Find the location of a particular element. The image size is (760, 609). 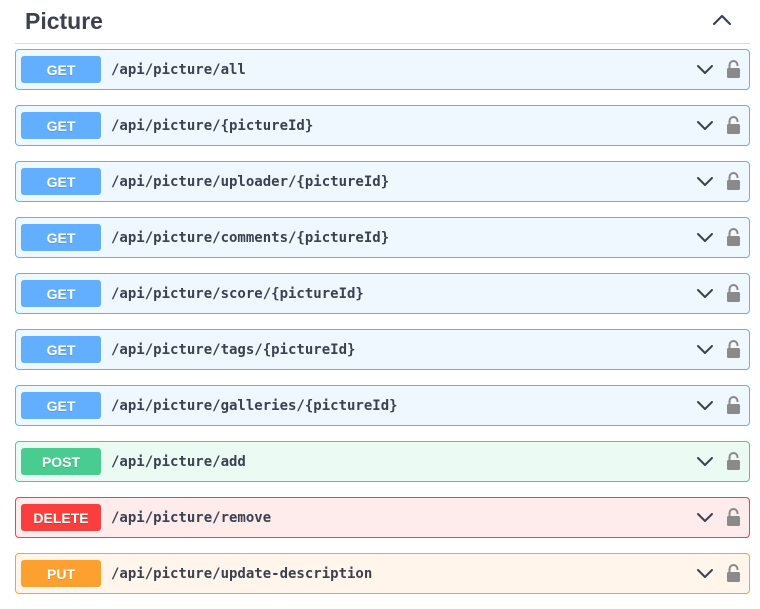

operation-path: /api/picture/uploader/{pictureId} is located at coordinates (250, 181).